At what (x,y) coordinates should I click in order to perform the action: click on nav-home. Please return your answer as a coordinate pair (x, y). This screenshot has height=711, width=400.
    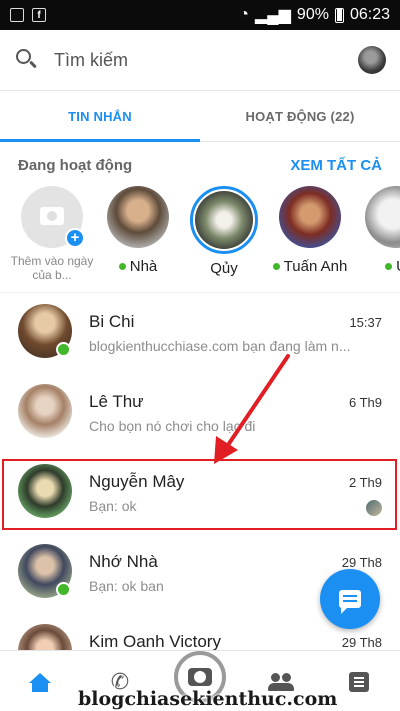
    Looking at the image, I should click on (40, 682).